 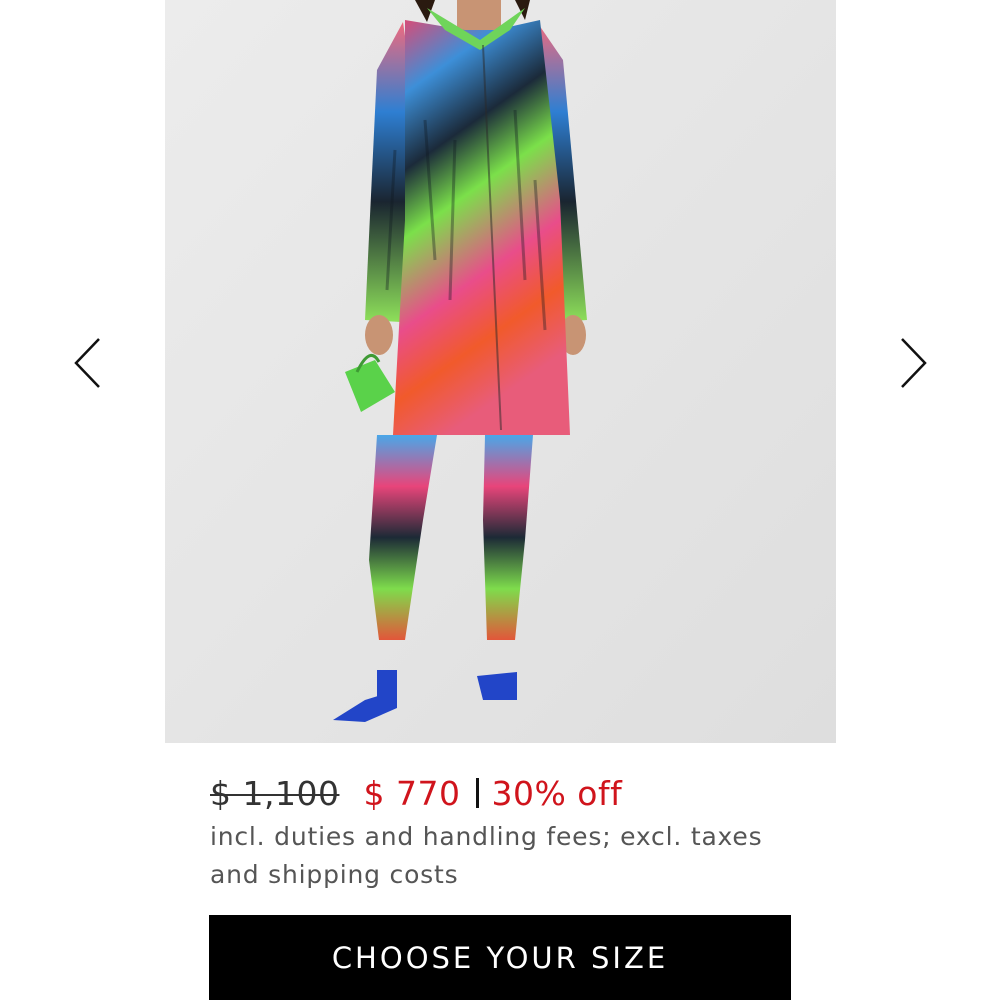 I want to click on choose-size-button: CHOOSE YOUR SIZE, so click(x=500, y=957).